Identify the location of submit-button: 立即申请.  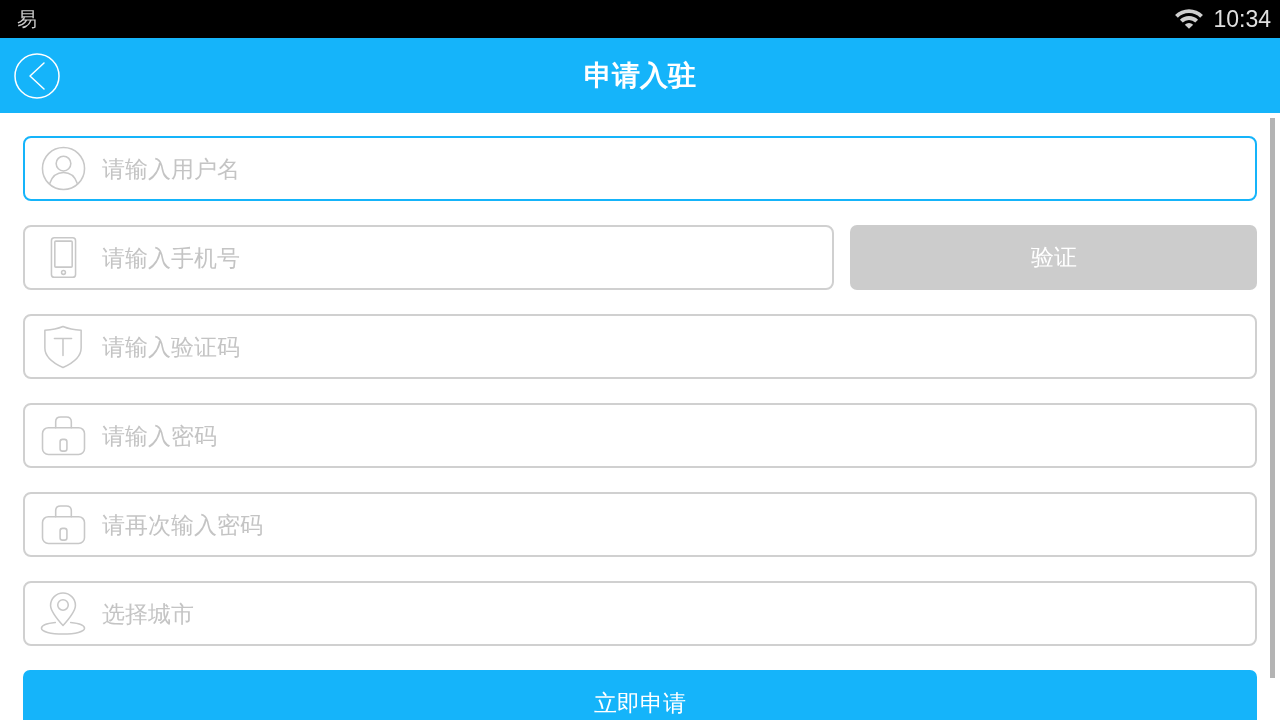
(640, 695).